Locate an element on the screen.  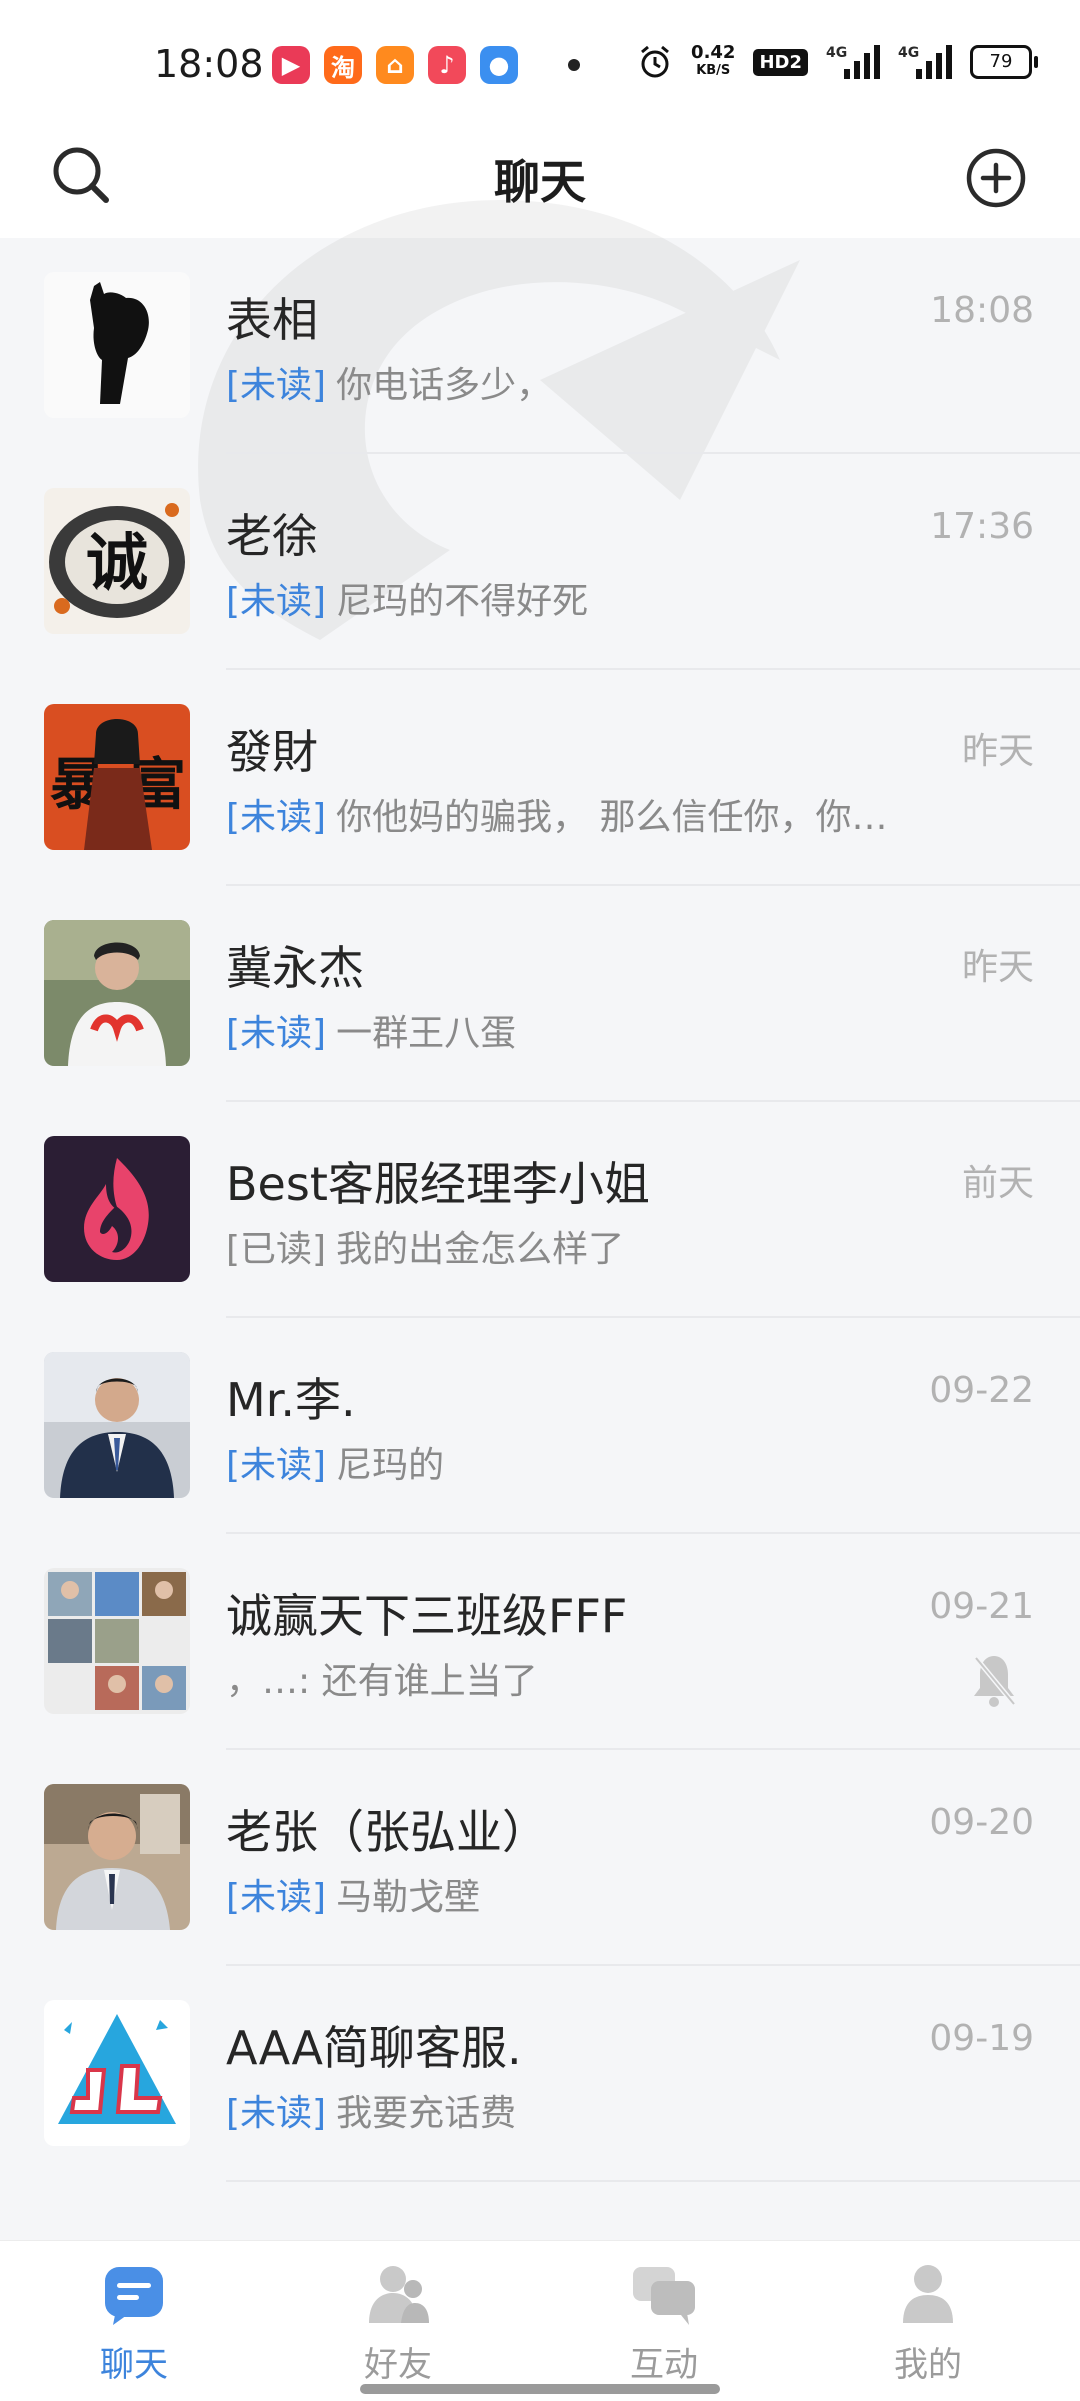
nav-label: 聊天 is located at coordinates (134, 2365).